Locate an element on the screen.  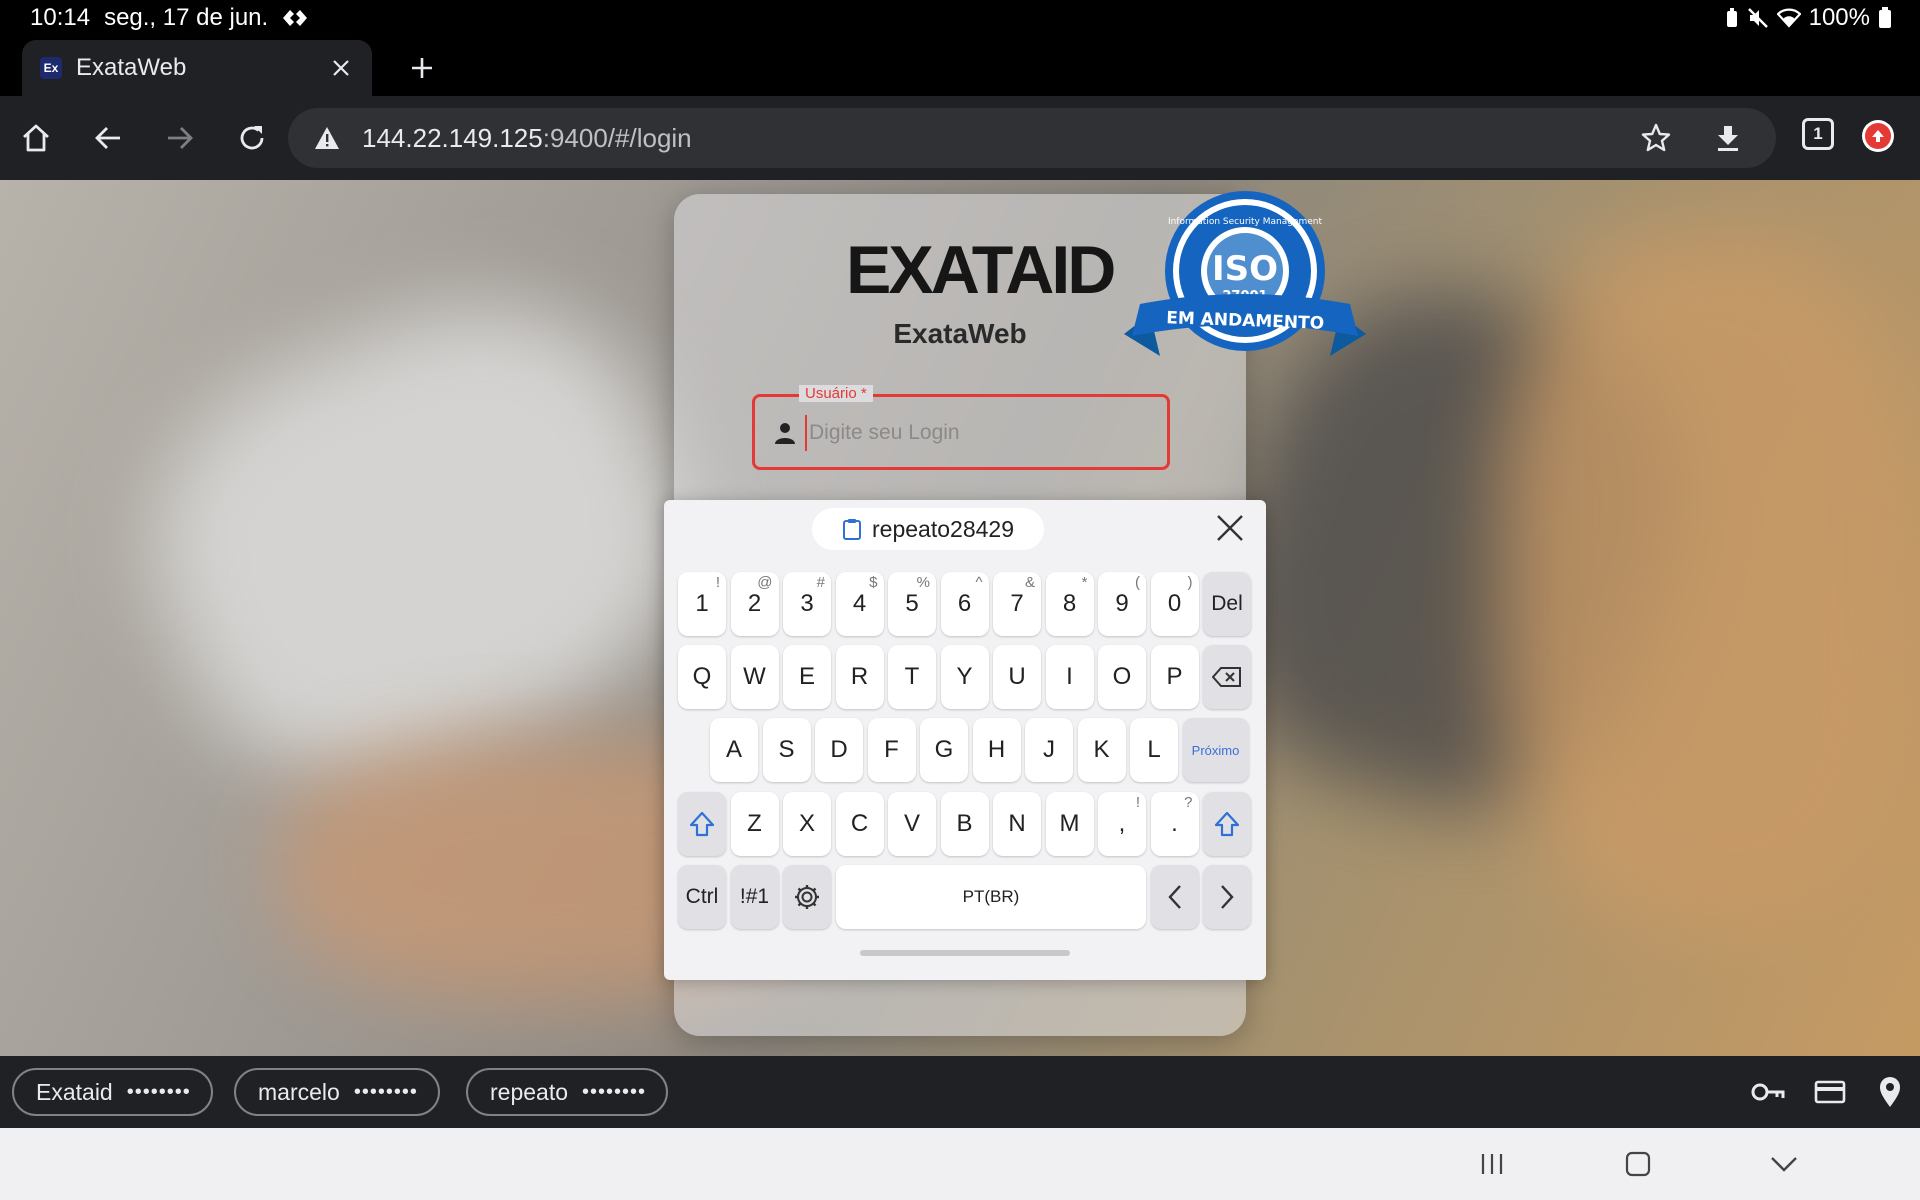
autofill-user: repeato is located at coordinates (529, 1091).